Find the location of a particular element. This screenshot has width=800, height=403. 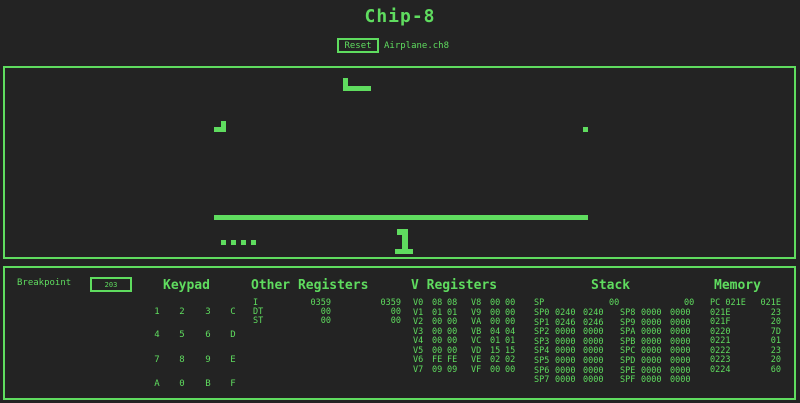

keypad-key-5: 5 is located at coordinates (182, 335).